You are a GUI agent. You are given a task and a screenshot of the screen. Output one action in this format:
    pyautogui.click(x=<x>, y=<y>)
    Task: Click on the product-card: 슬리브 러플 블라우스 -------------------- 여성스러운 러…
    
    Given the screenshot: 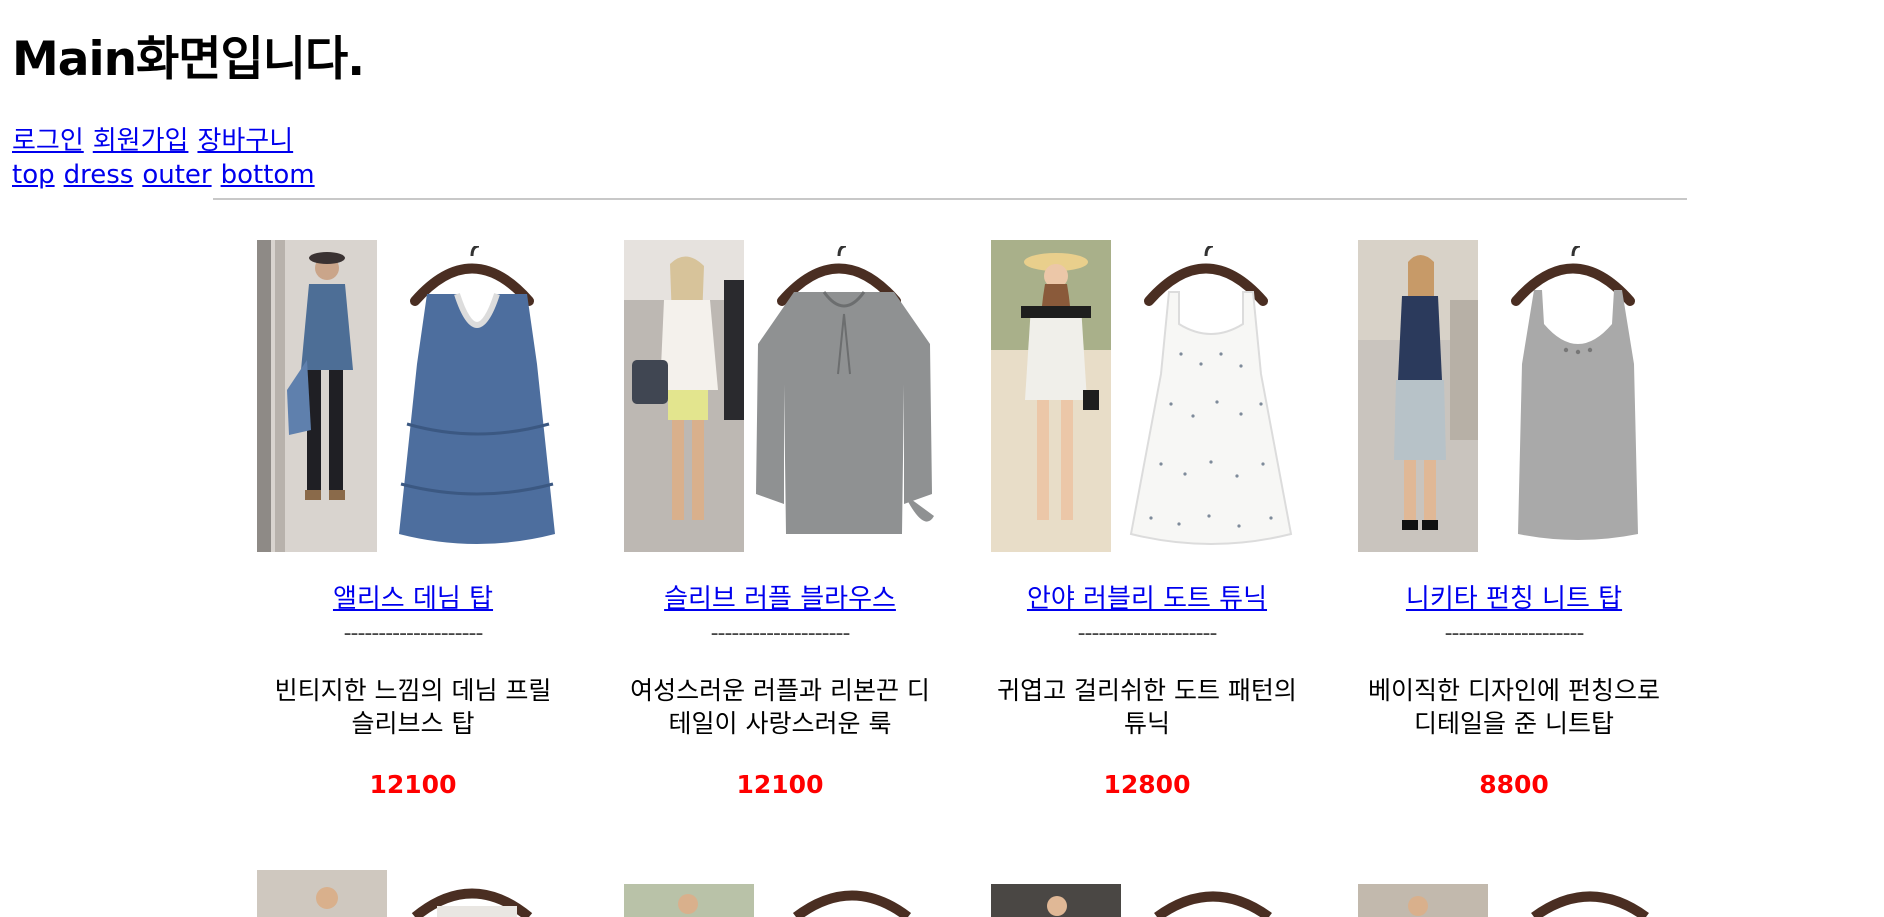 What is the action you would take?
    pyautogui.click(x=780, y=519)
    